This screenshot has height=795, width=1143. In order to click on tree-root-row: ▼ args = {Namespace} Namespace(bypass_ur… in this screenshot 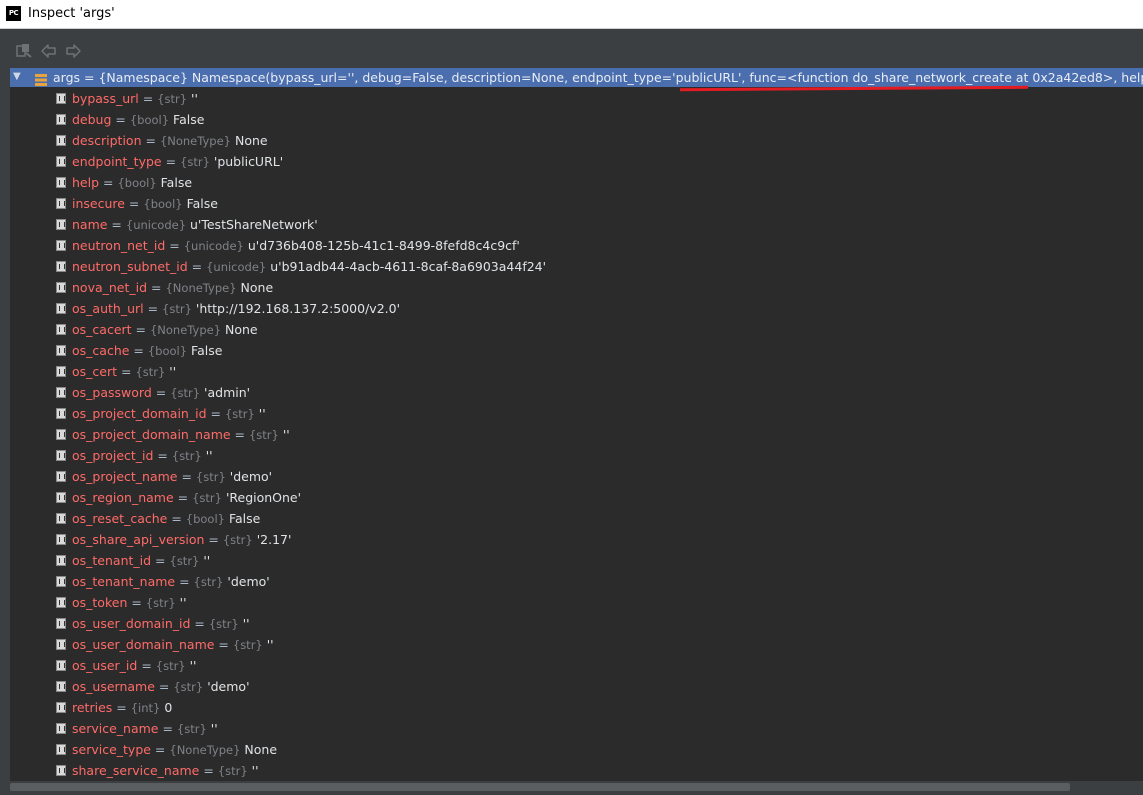, I will do `click(576, 77)`.